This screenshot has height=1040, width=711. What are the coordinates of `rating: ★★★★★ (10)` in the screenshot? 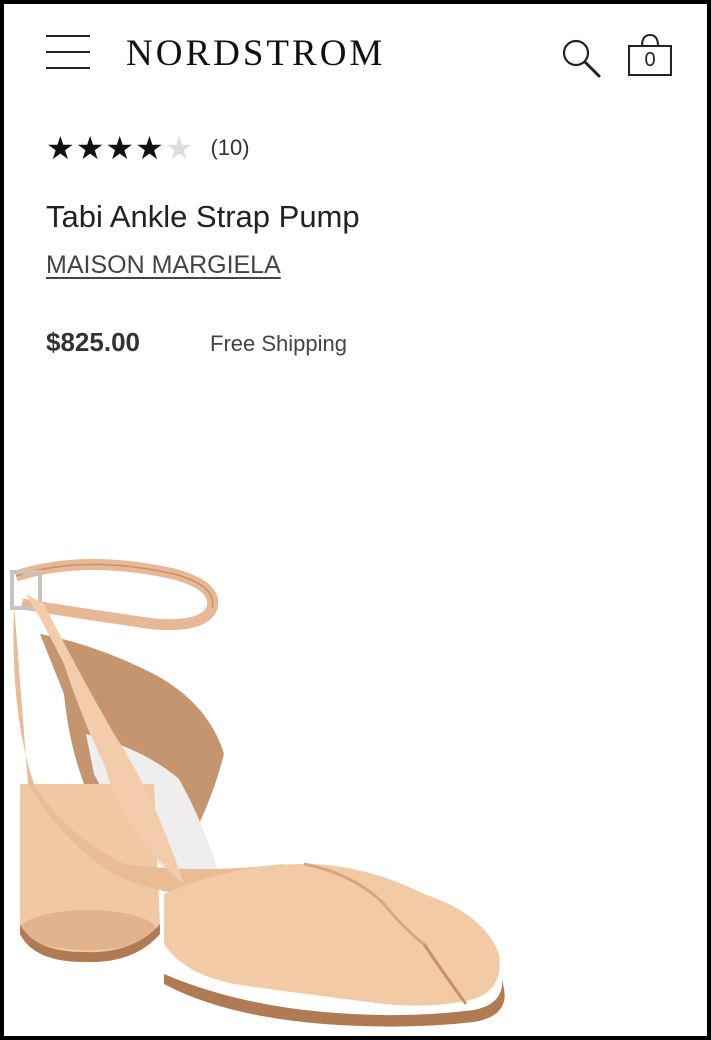 It's located at (148, 148).